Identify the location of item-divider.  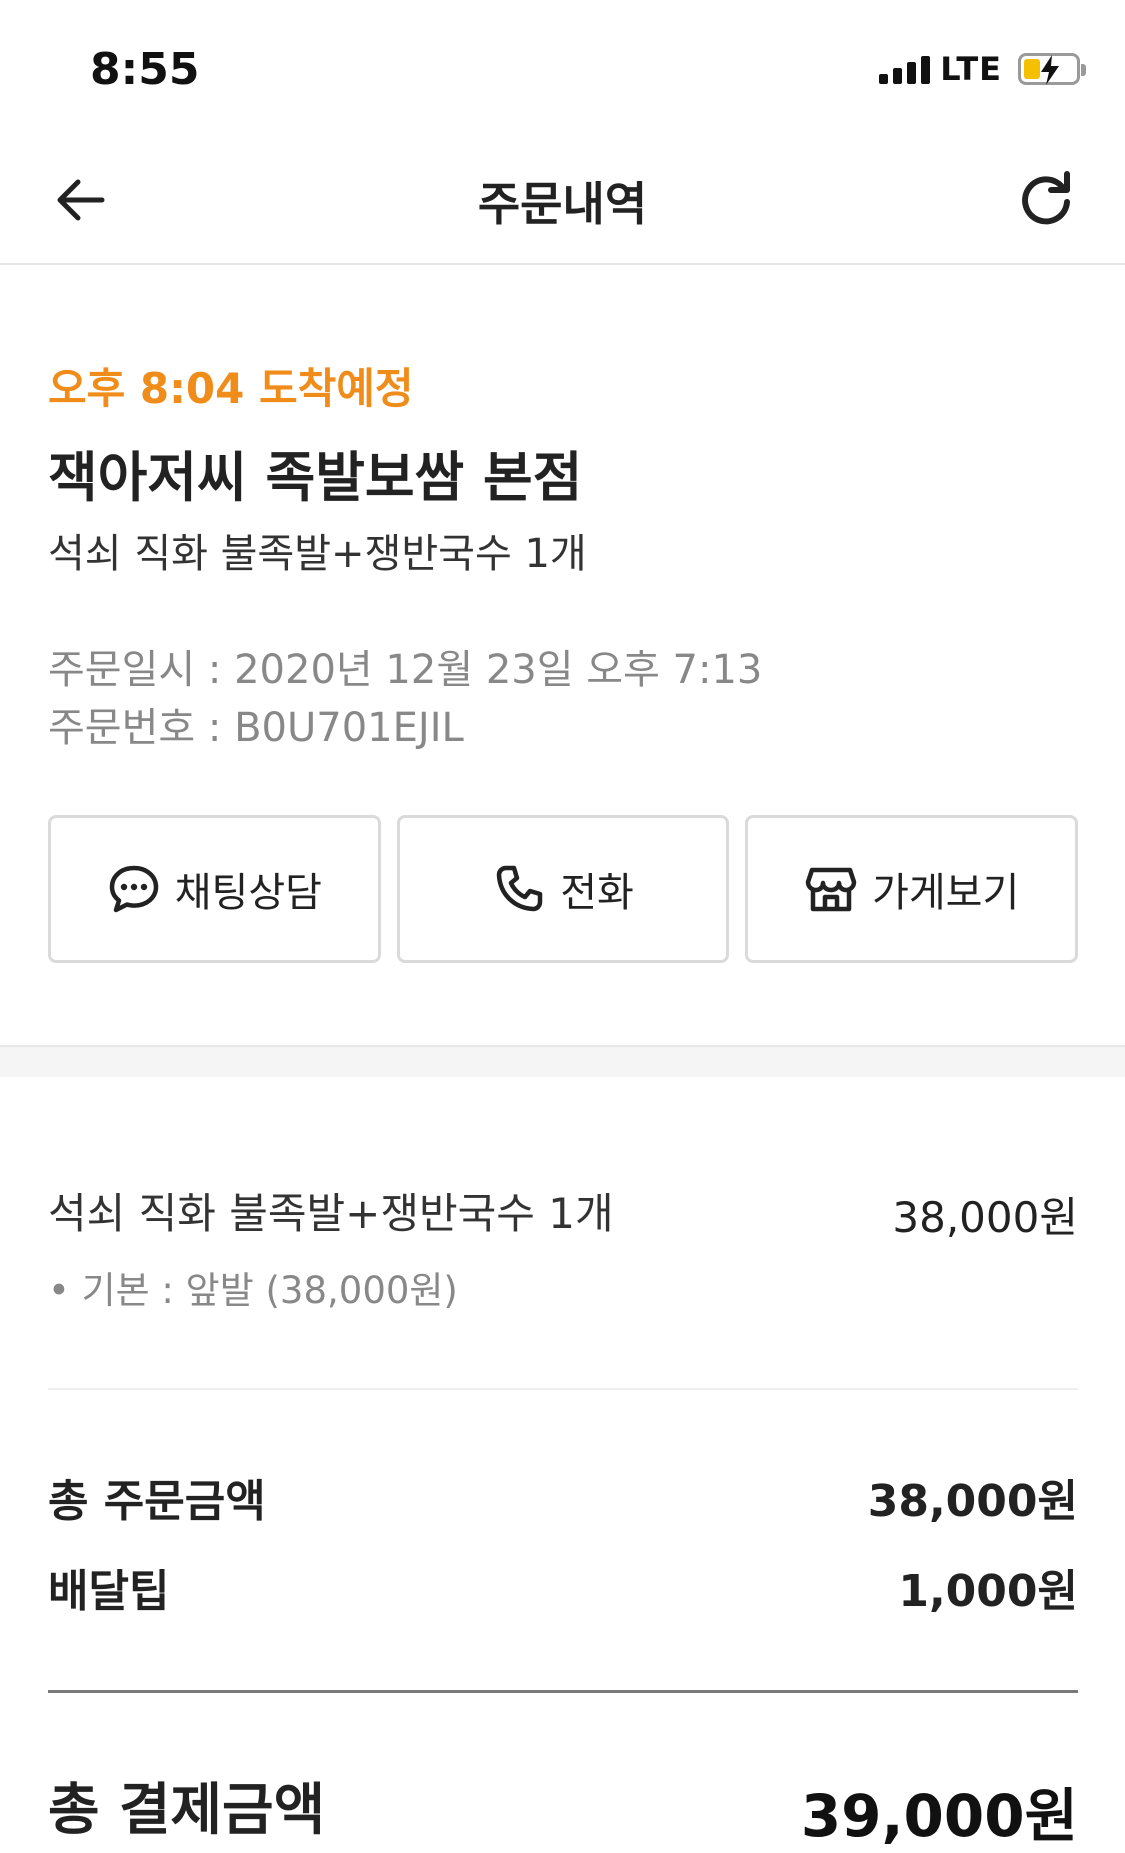
(563, 1389).